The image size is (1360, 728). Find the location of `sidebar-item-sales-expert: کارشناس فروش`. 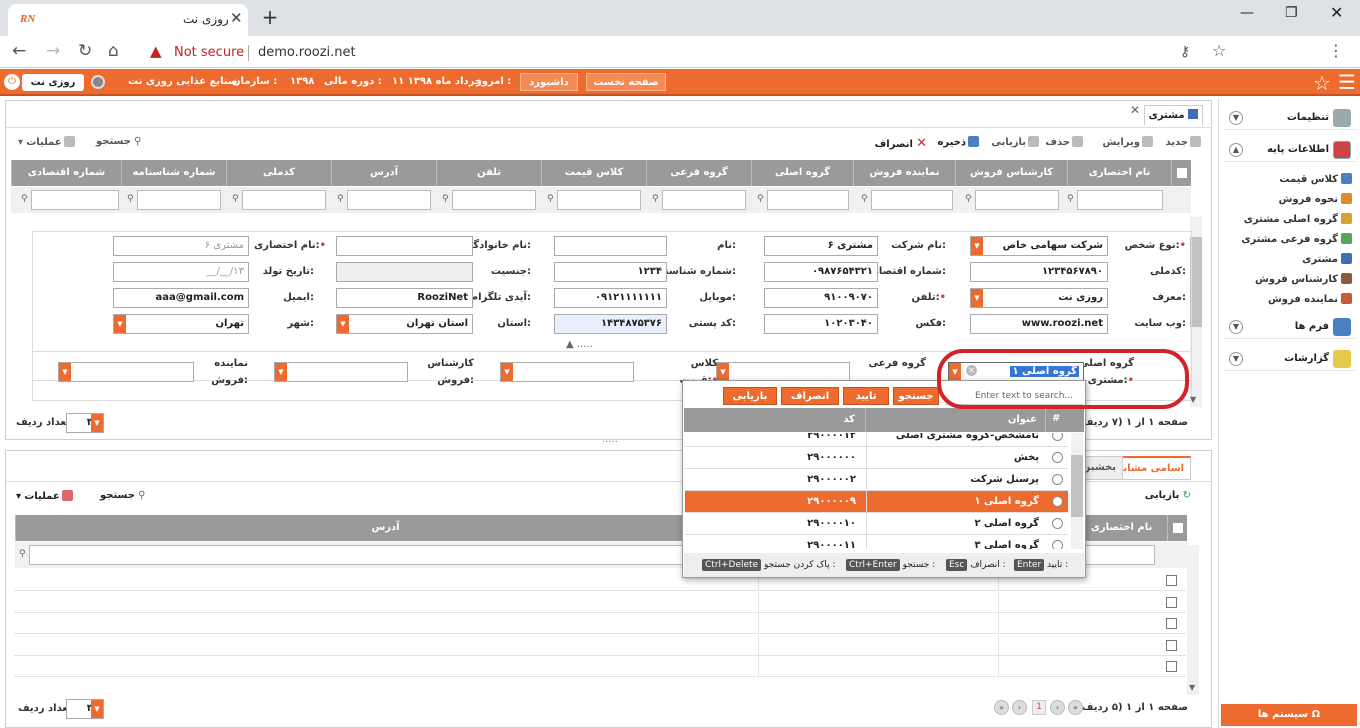

sidebar-item-sales-expert: کارشناس فروش is located at coordinates (1303, 279).